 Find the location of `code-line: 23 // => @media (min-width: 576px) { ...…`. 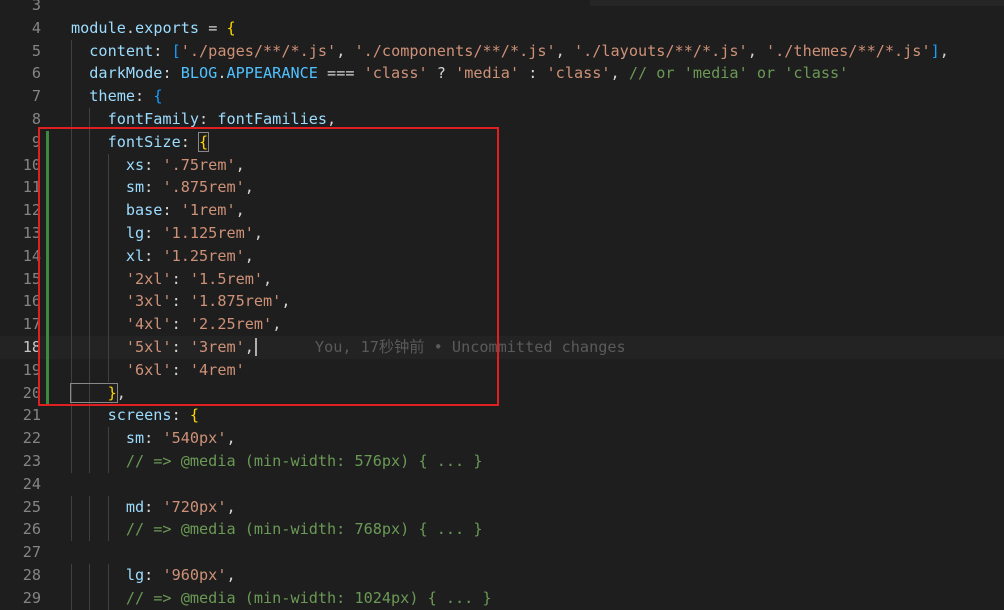

code-line: 23 // => @media (min-width: 576px) { ...… is located at coordinates (502, 461).